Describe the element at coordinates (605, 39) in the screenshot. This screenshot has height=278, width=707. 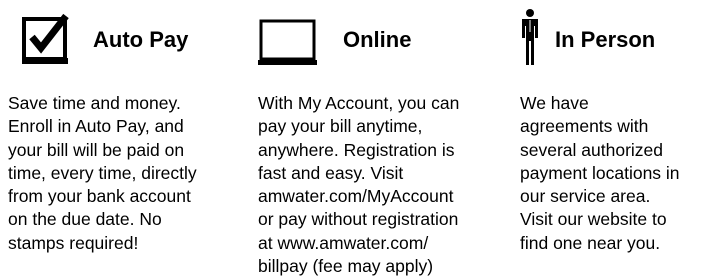
I see `inperson-title: In Person` at that location.